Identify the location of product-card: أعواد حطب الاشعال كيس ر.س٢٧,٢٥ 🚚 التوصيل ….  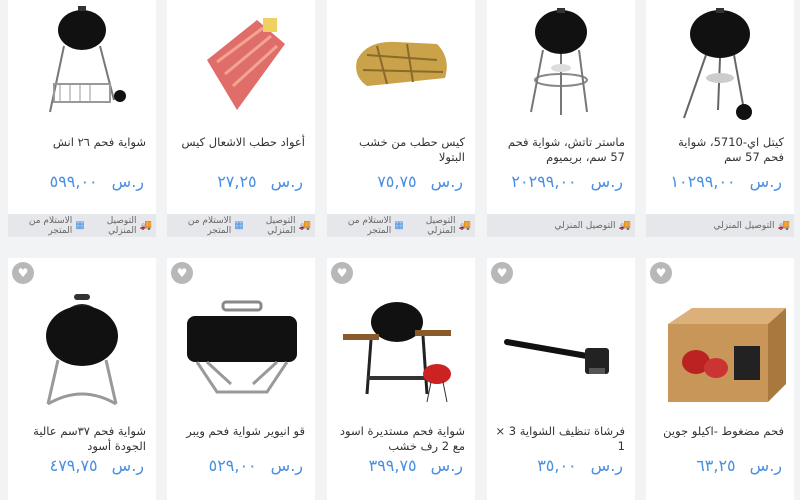
(241, 118).